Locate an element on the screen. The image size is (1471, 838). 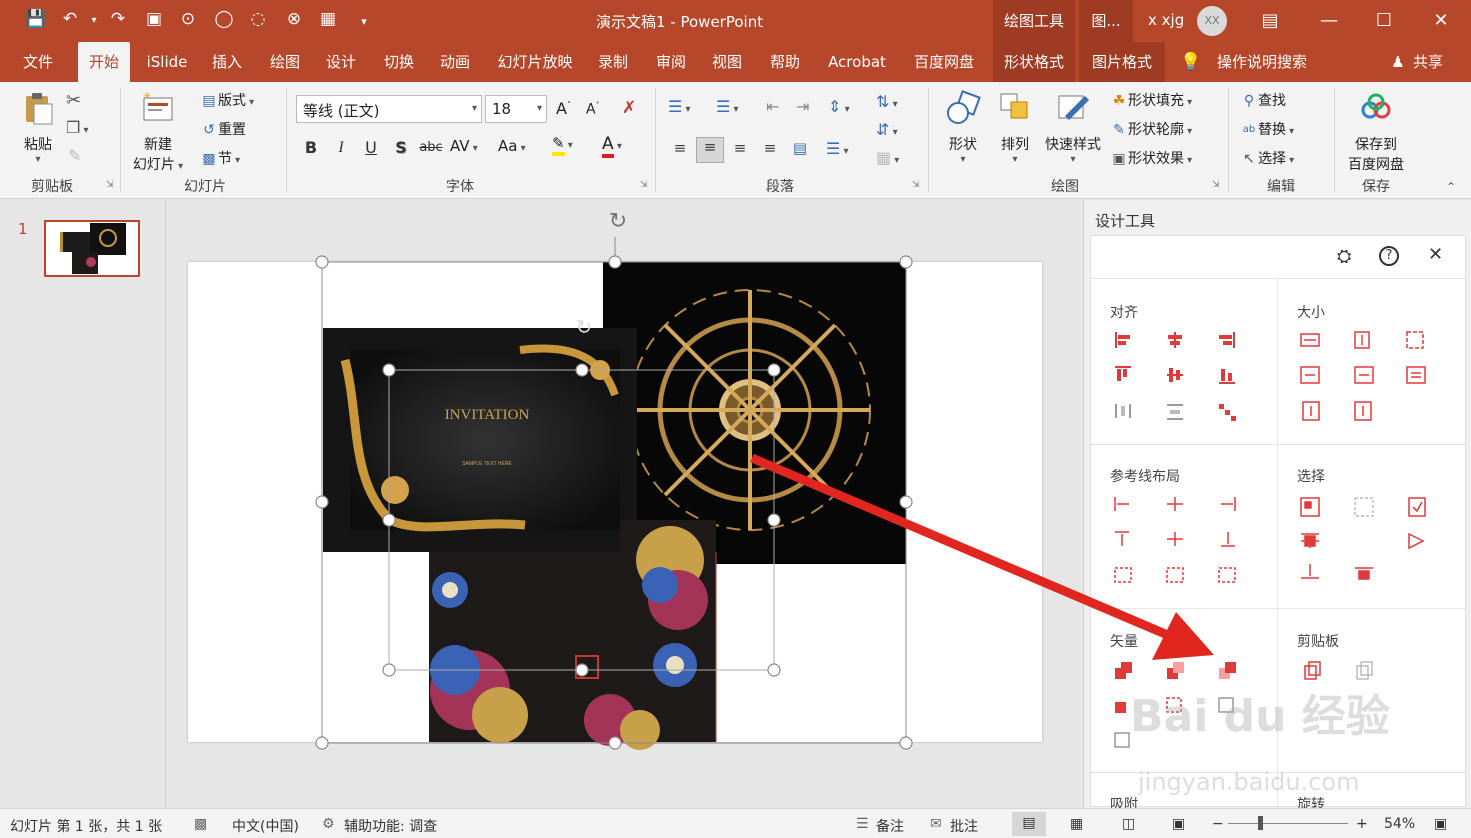
paragraph-launcher-icon: ⇲ is located at coordinates (916, 185).